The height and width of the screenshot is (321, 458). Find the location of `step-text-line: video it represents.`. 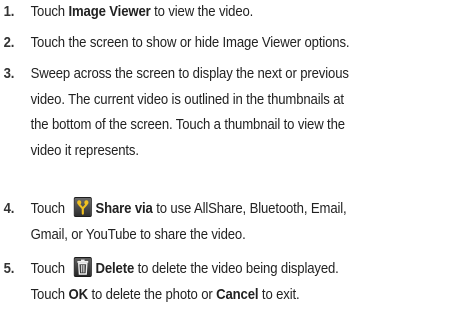

step-text-line: video it represents. is located at coordinates (84, 151).